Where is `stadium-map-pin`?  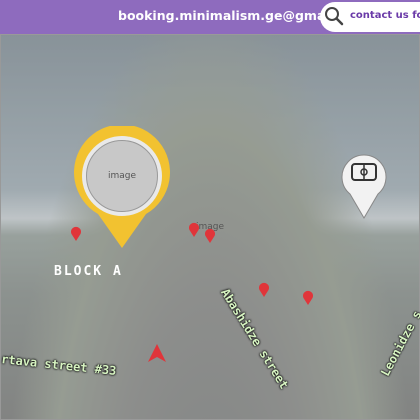 stadium-map-pin is located at coordinates (364, 185).